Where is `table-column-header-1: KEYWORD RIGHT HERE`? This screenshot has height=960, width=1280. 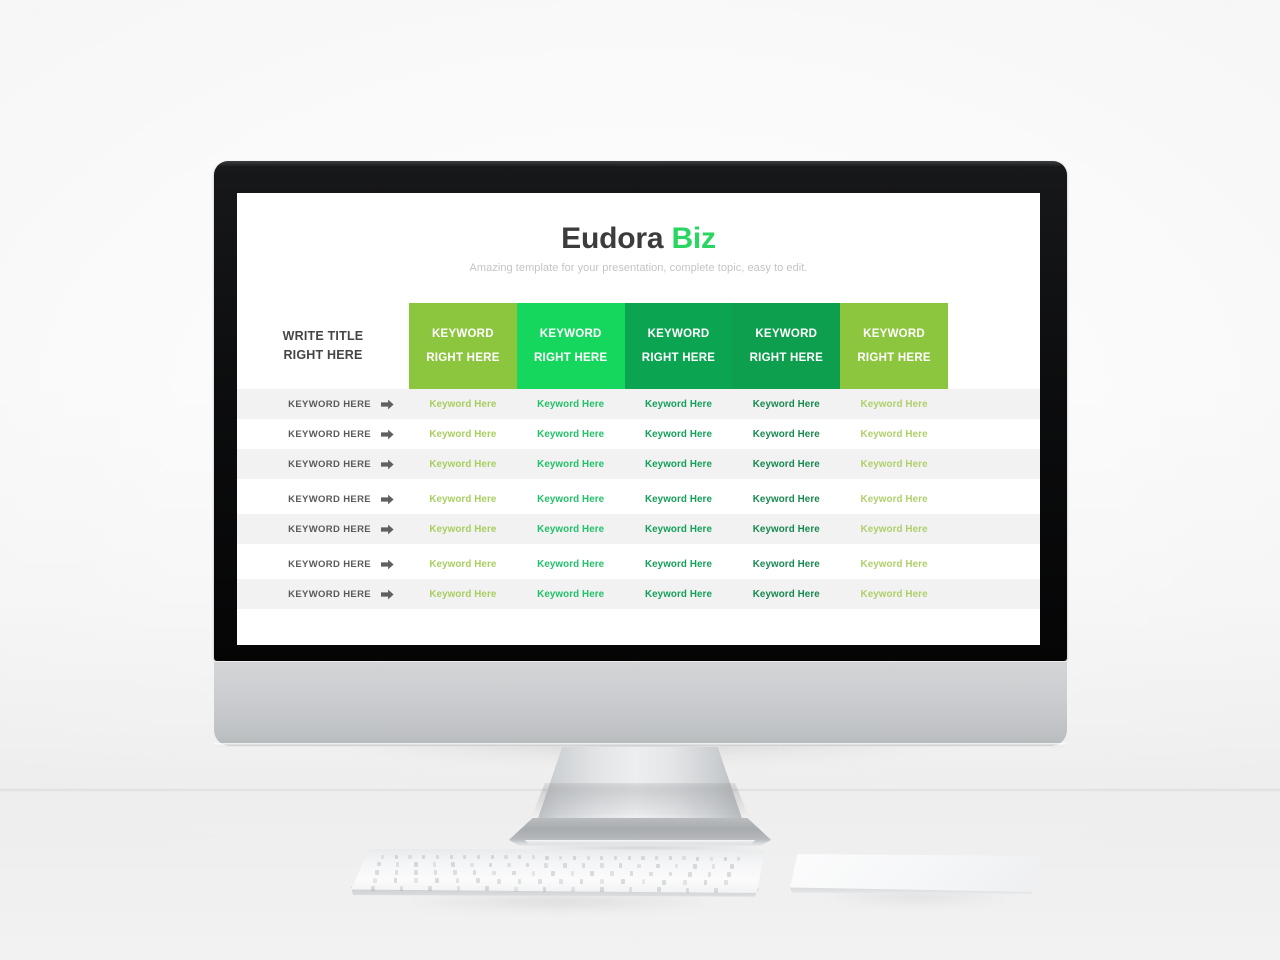
table-column-header-1: KEYWORD RIGHT HERE is located at coordinates (463, 346).